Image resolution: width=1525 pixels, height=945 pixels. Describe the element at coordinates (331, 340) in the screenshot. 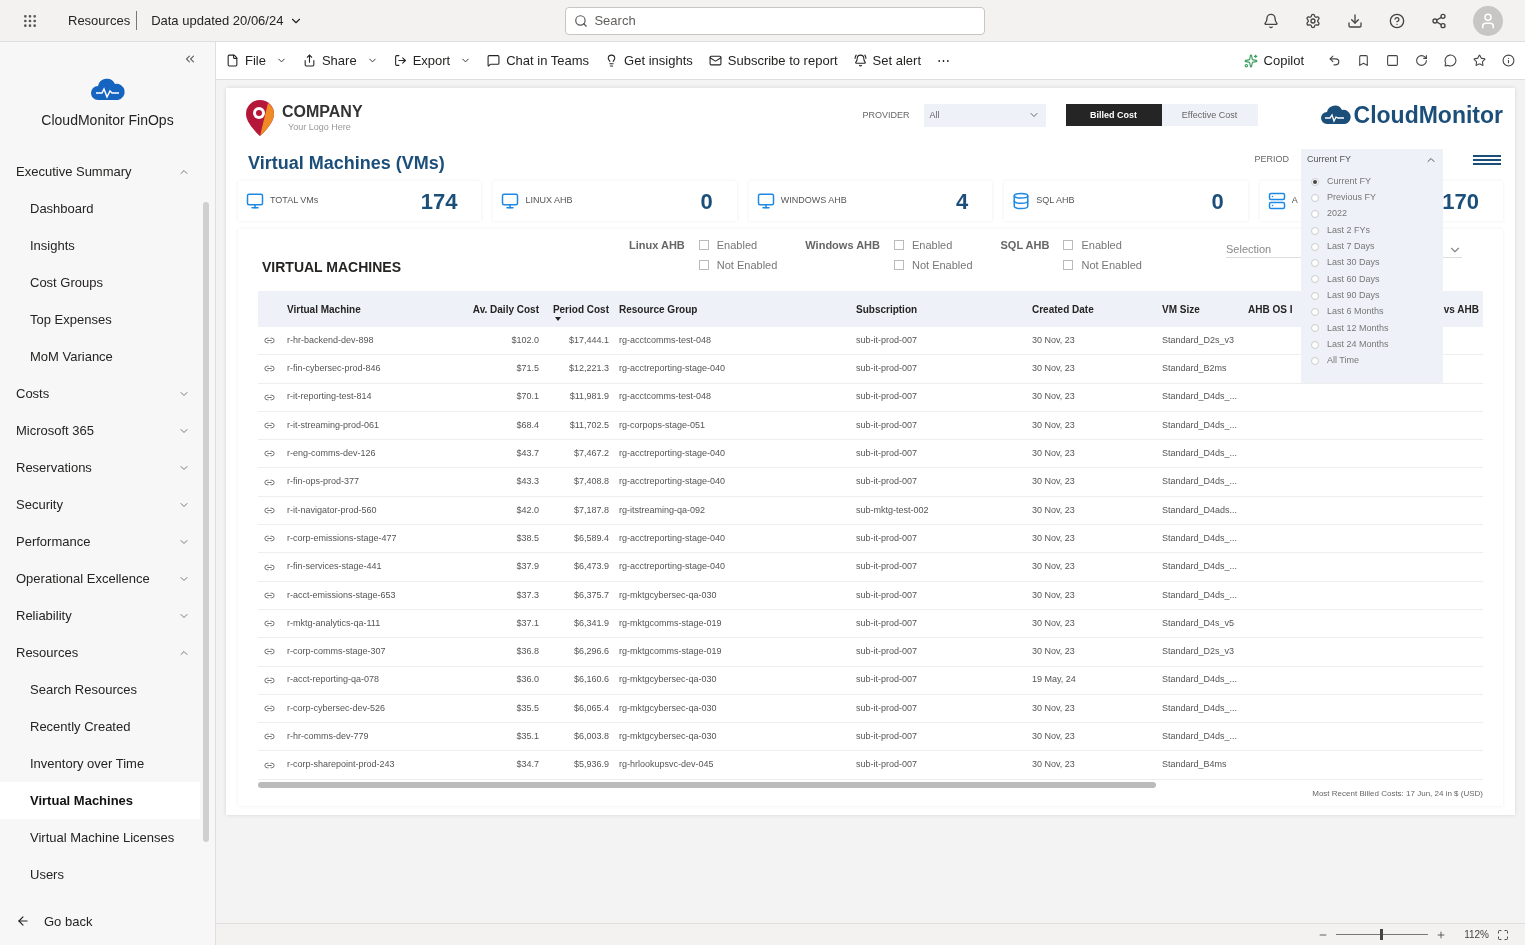

I see `table-cell-text: r-hr-backend-dev-898` at that location.